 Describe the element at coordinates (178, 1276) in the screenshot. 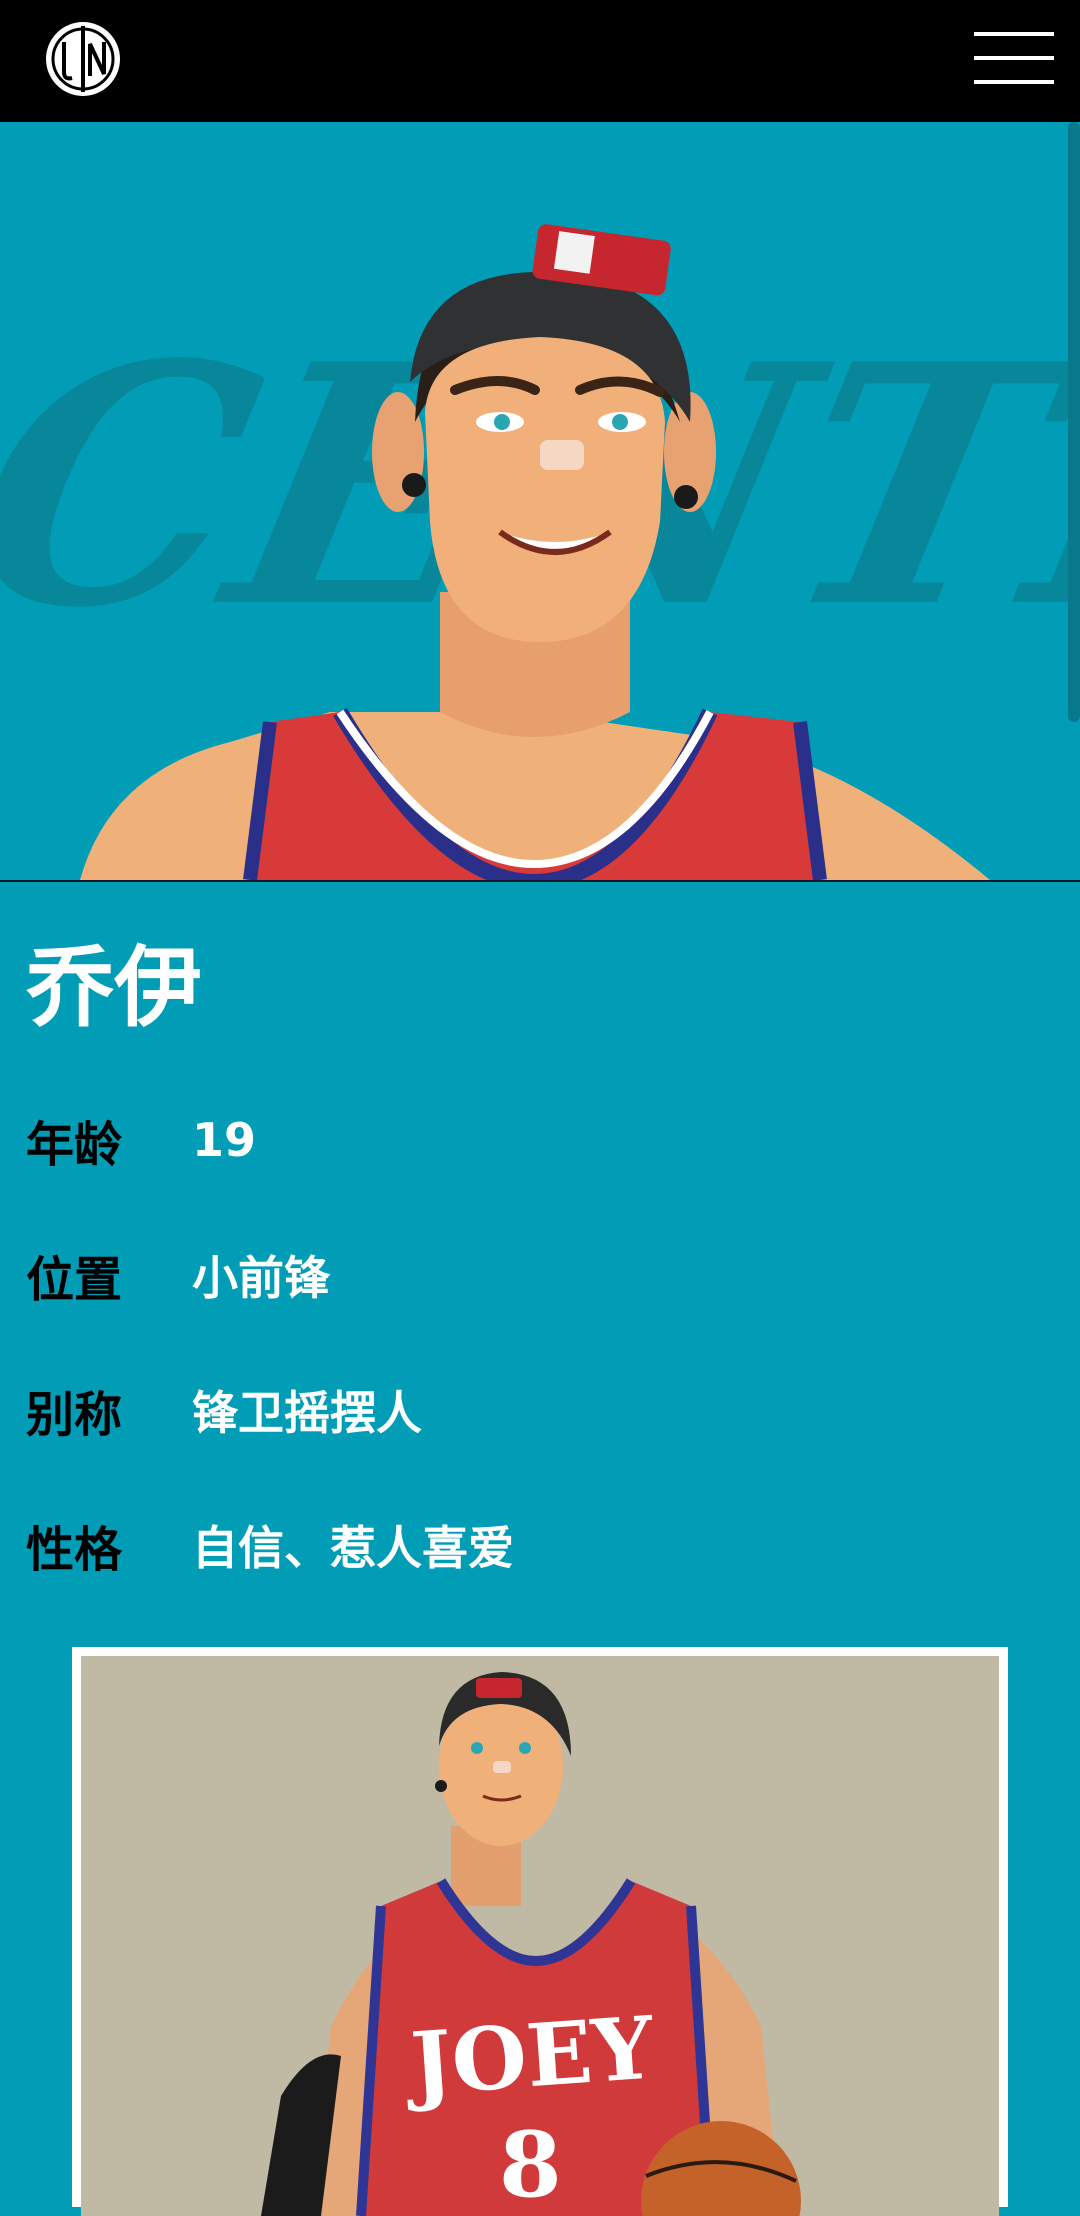

I see `info-row-position: 位置 小前锋` at that location.